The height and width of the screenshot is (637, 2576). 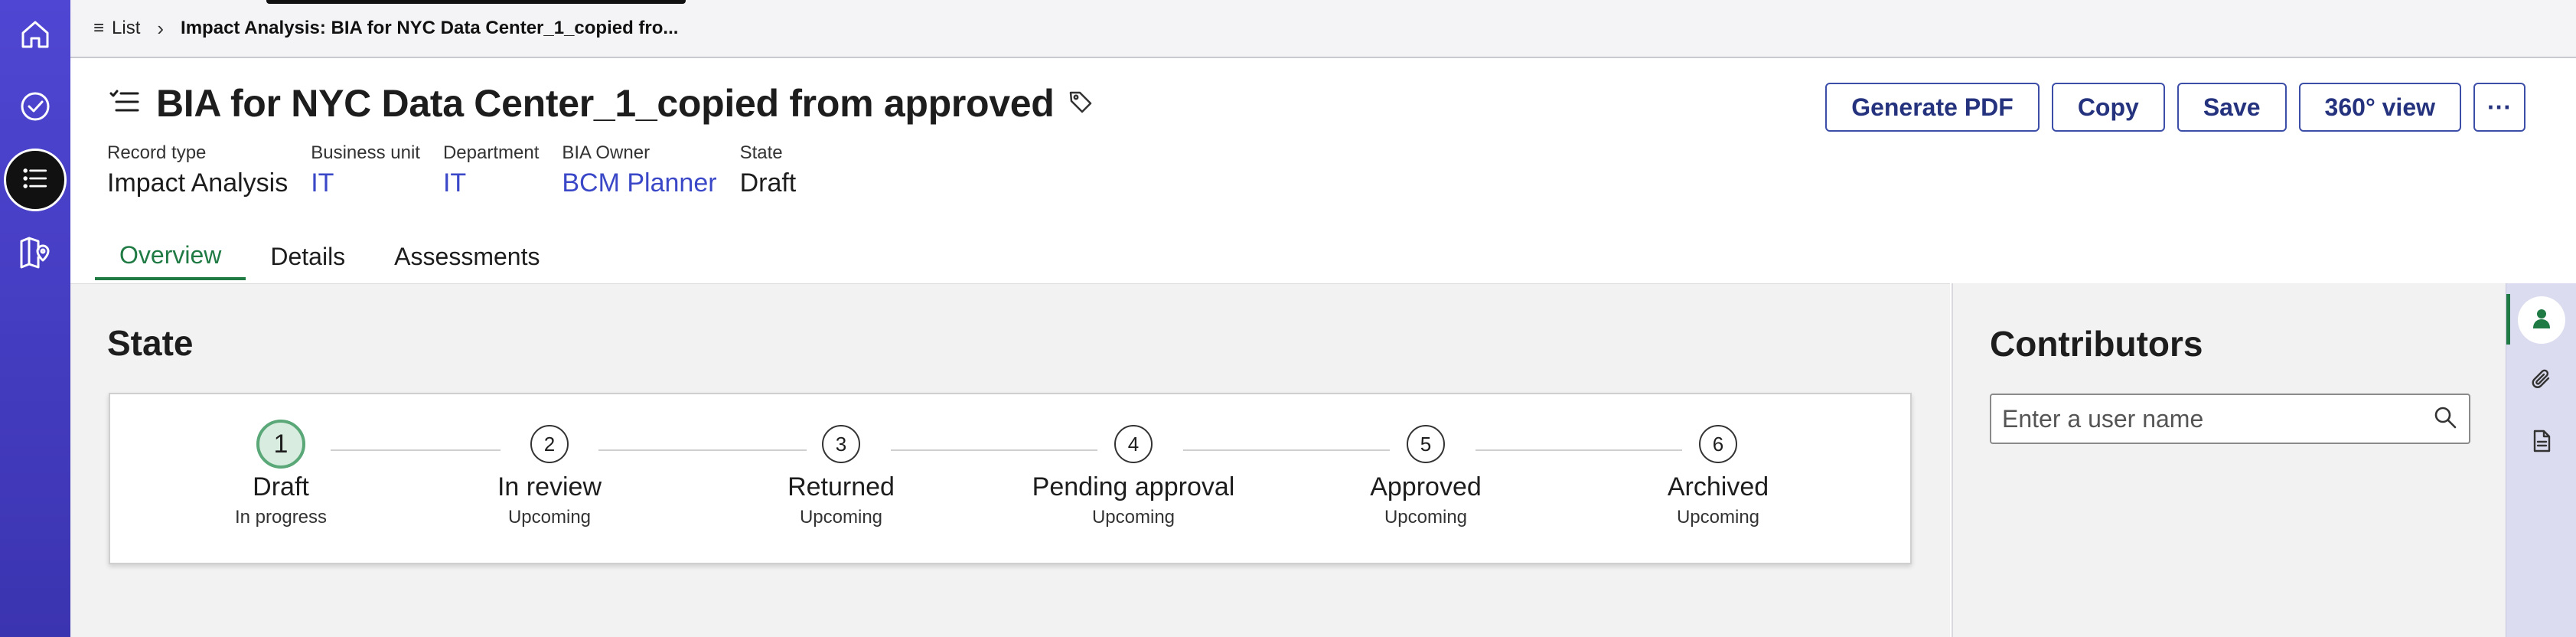 I want to click on meta-bia-owner: BIA Owner BCM Planner, so click(x=639, y=170).